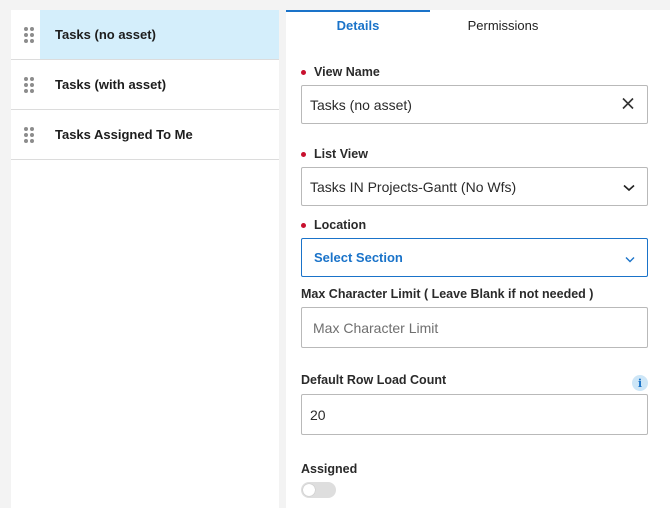 This screenshot has width=670, height=508. What do you see at coordinates (111, 84) in the screenshot?
I see `view-item-label: Tasks (with asset)` at bounding box center [111, 84].